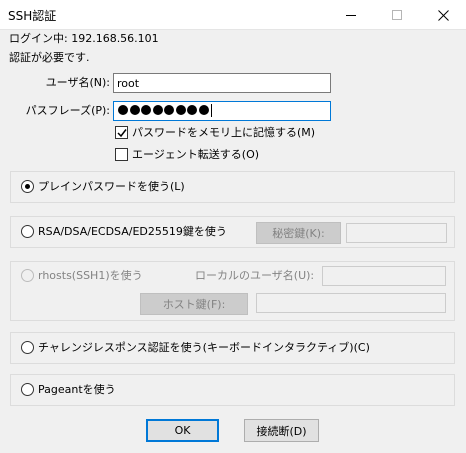 Image resolution: width=466 pixels, height=453 pixels. What do you see at coordinates (255, 275) in the screenshot?
I see `local-user-label: ローカルのユーザ名(U):` at bounding box center [255, 275].